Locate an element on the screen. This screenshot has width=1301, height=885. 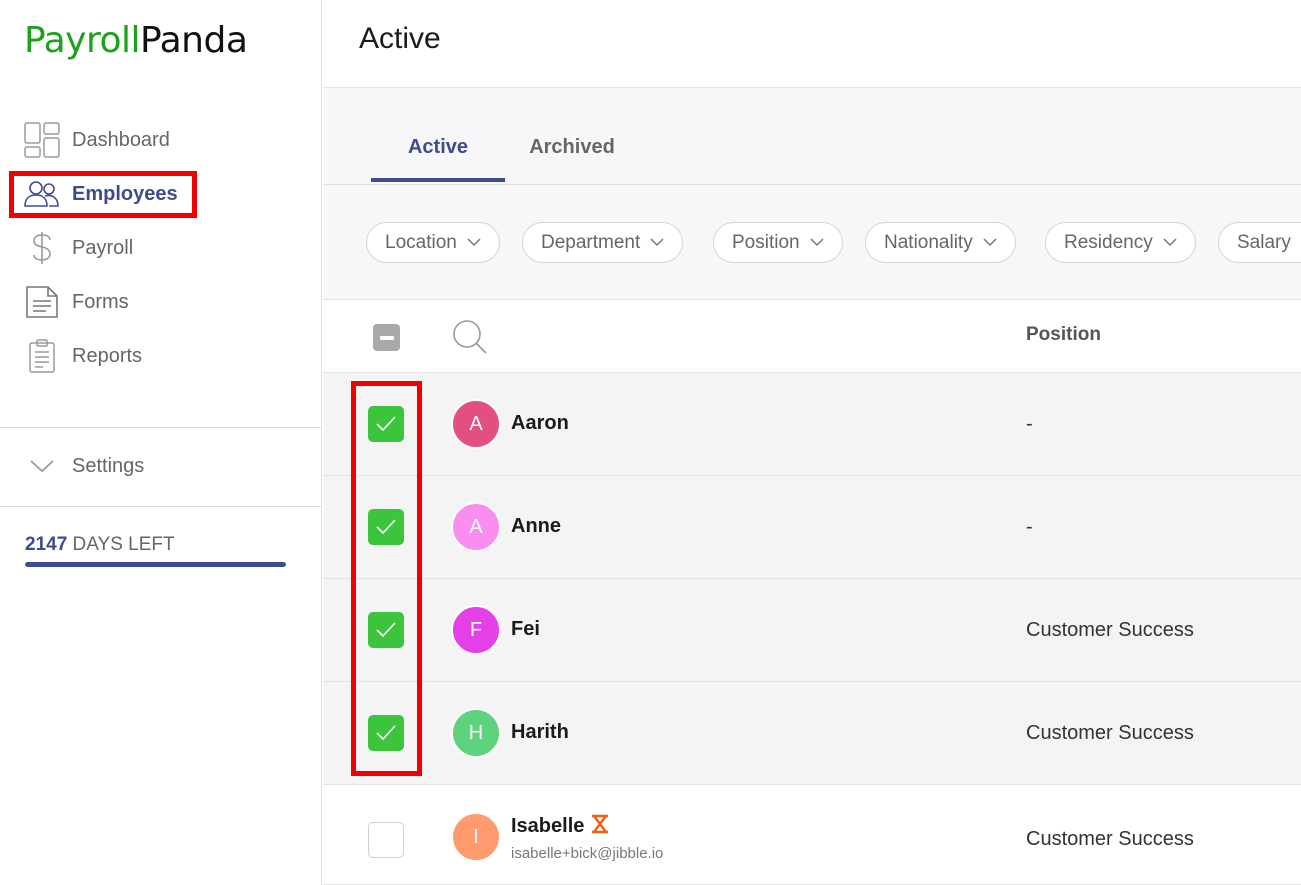
sidebar-item-label: Payroll is located at coordinates (103, 247).